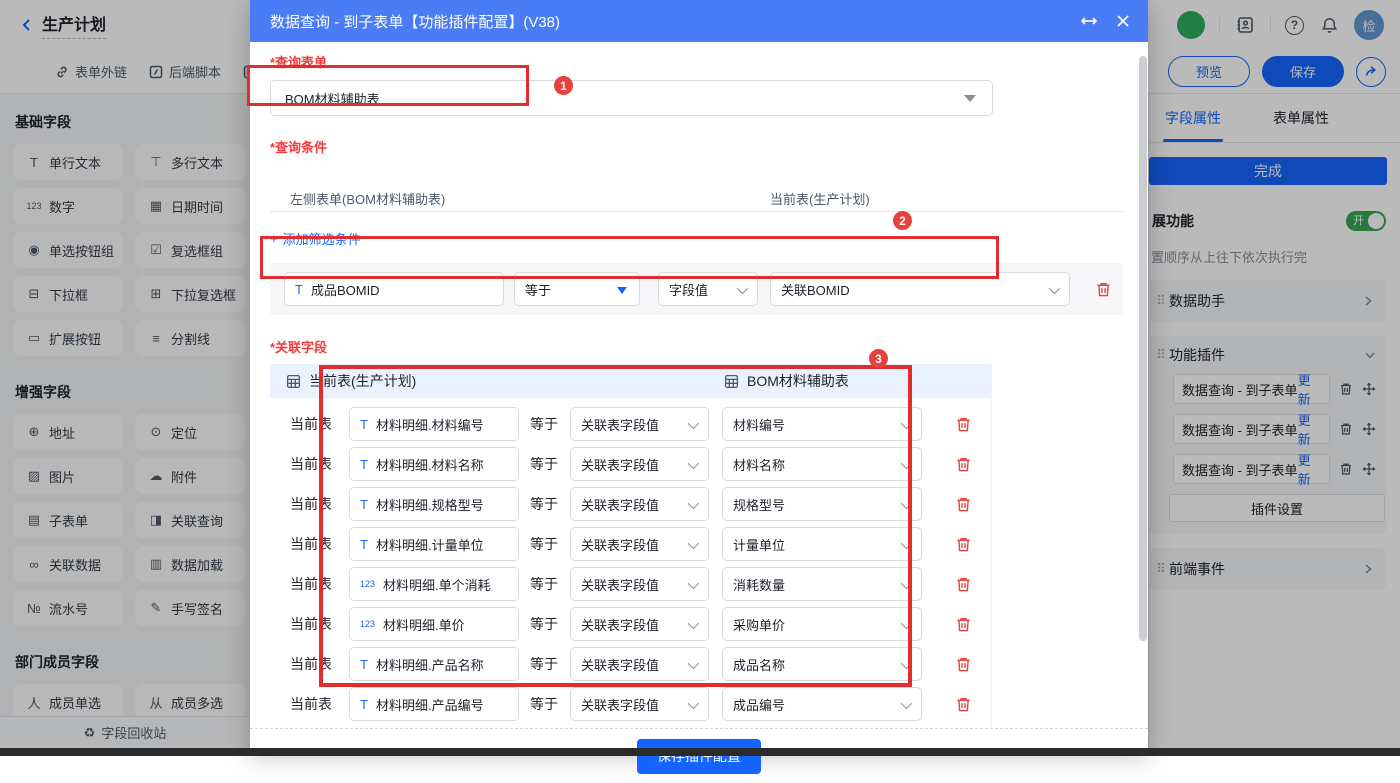  I want to click on row-target-select: 计量单位, so click(822, 544).